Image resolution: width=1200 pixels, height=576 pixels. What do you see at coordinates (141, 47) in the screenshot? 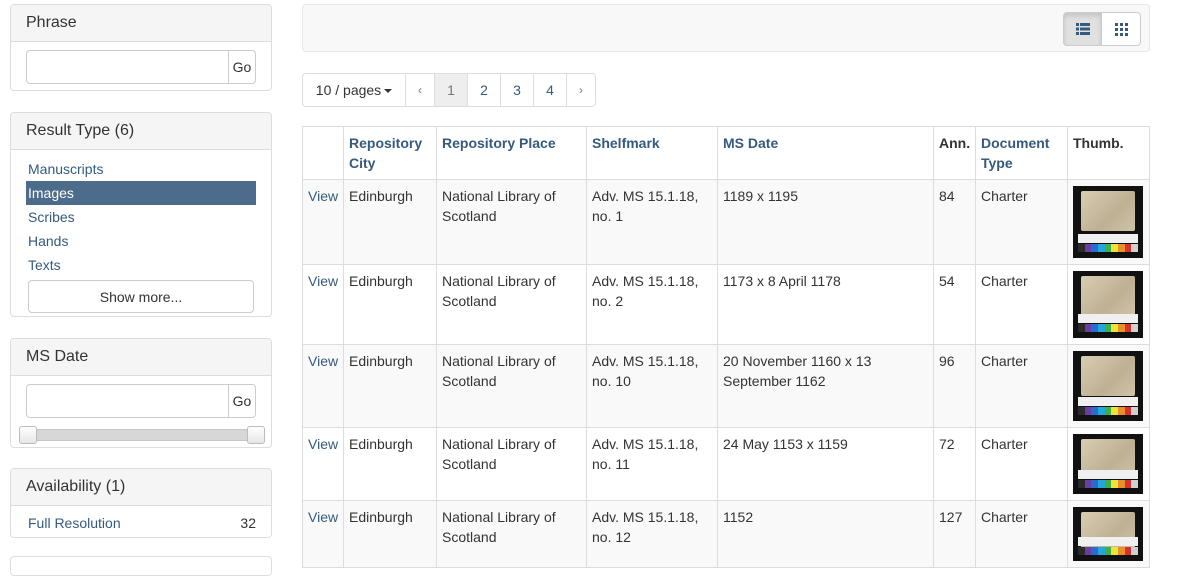
I see `phrase-panel: Phrase Go` at bounding box center [141, 47].